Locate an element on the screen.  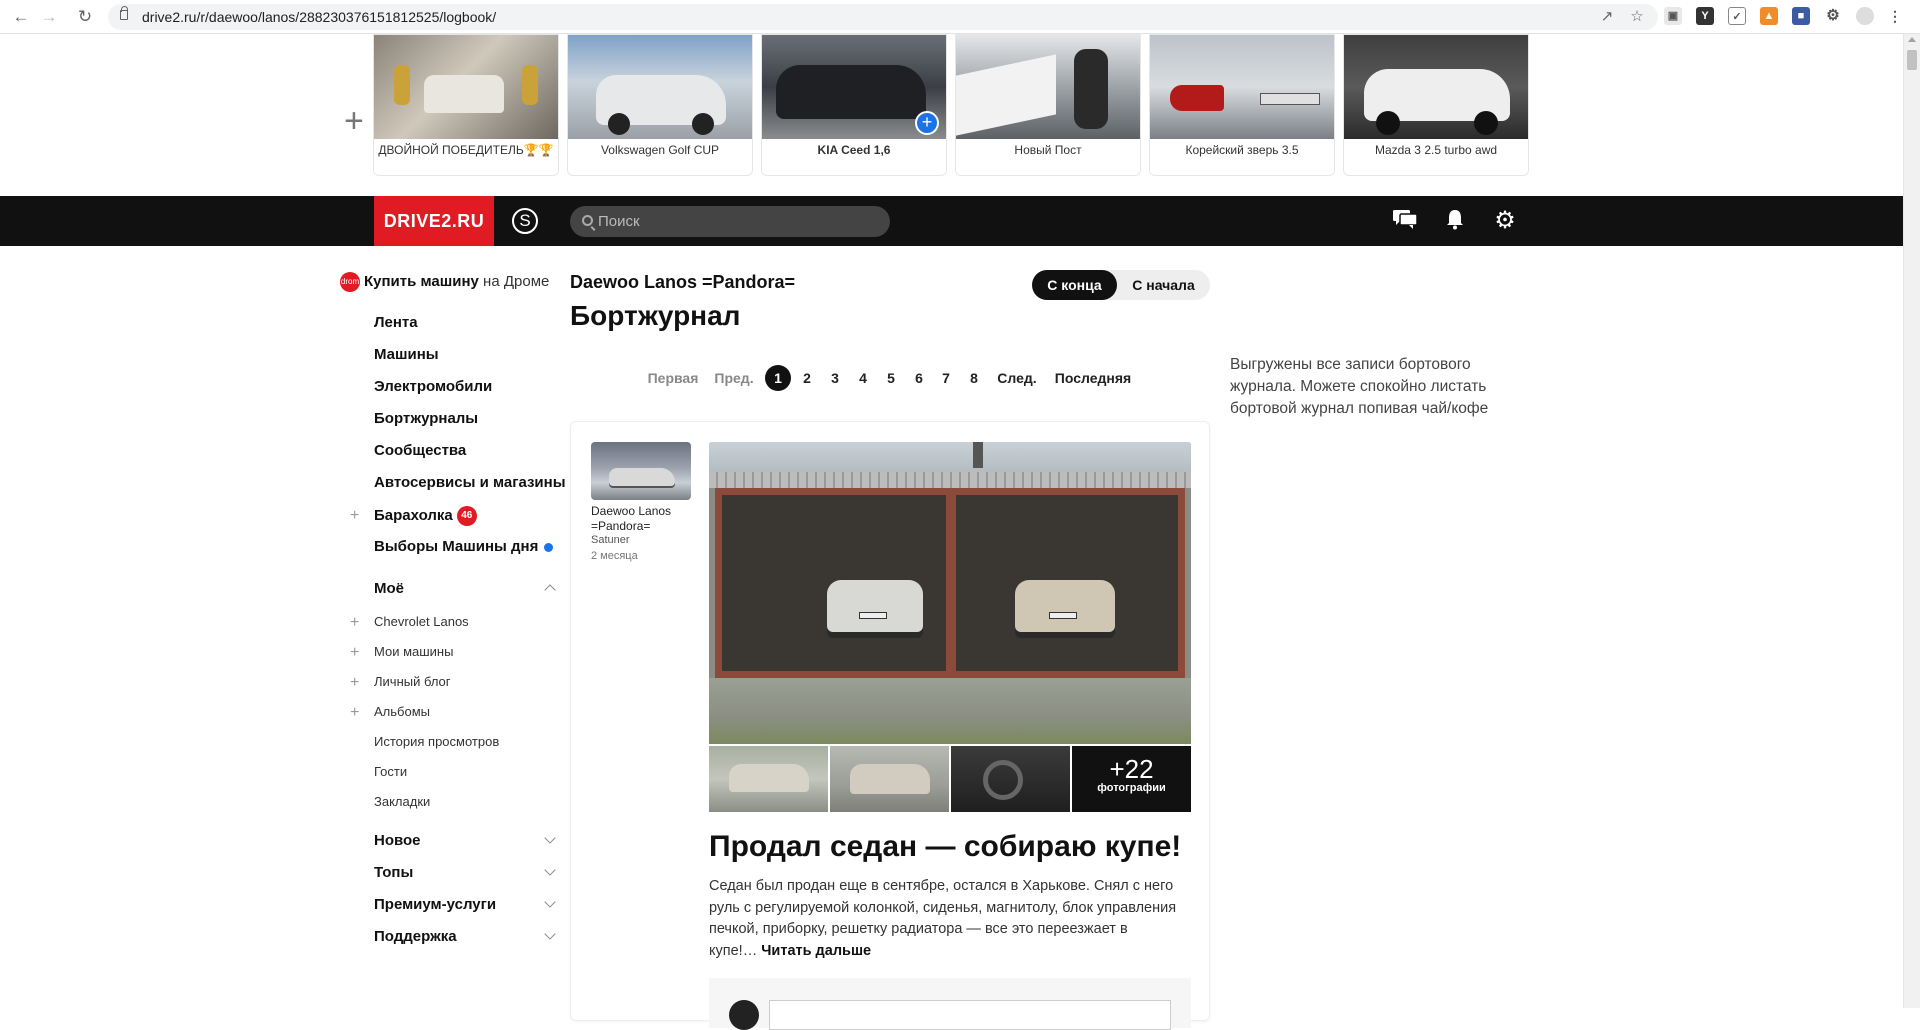
sidebar-item-market: Барахолка 46 is located at coordinates (425, 516).